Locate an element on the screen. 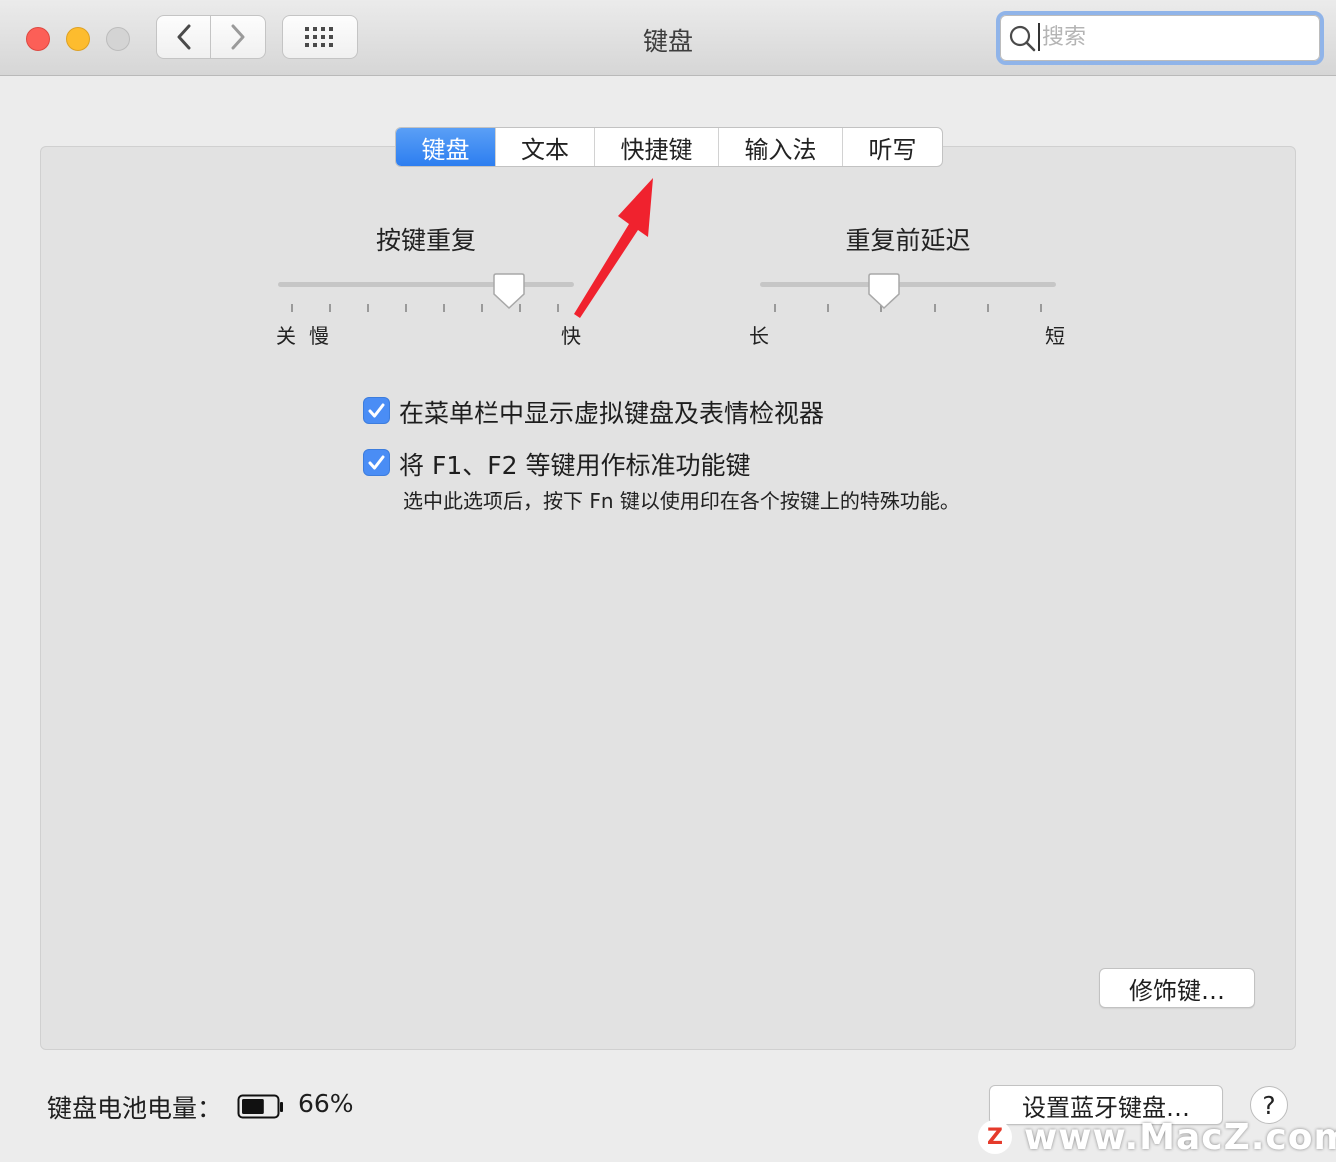  key-repeat-fast-label: 快 is located at coordinates (571, 336).